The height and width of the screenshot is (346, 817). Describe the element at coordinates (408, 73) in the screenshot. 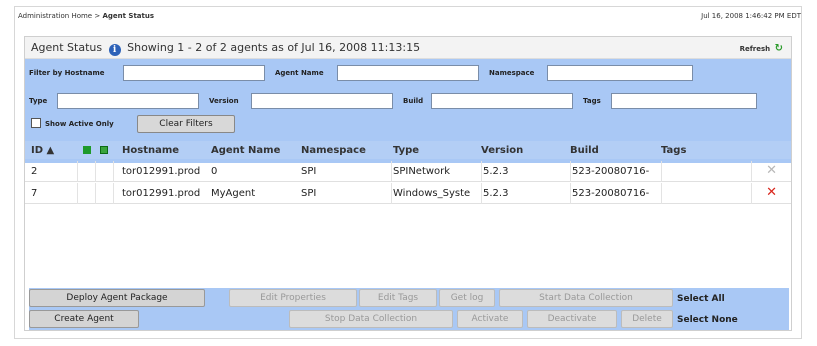

I see `agent-name-filter-input` at that location.